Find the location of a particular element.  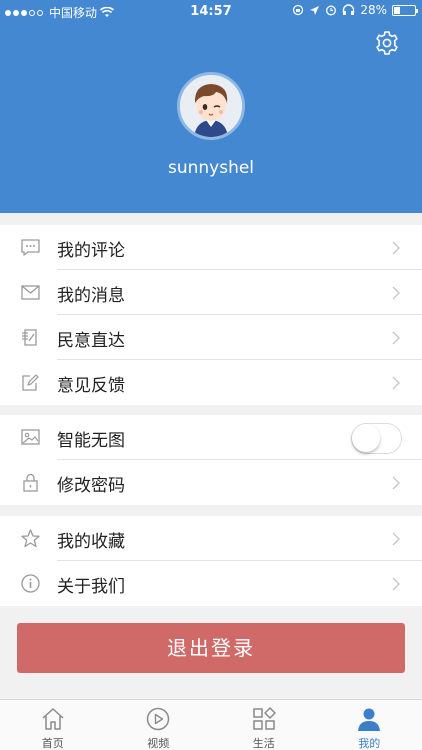

menu-item-public-opinion: 民意直达 is located at coordinates (211, 337).